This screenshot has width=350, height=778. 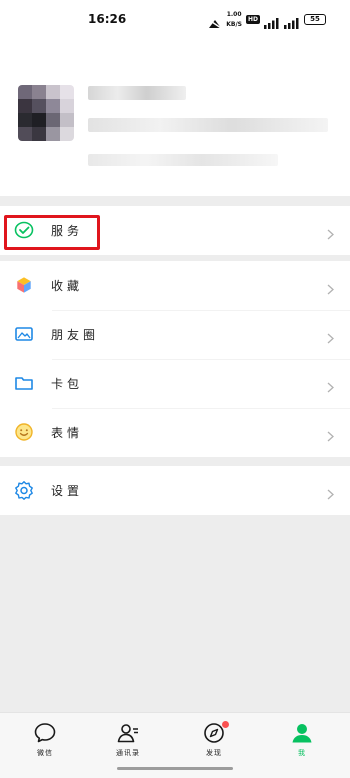 What do you see at coordinates (175, 334) in the screenshot?
I see `menu-item-moments: 朋友圈` at bounding box center [175, 334].